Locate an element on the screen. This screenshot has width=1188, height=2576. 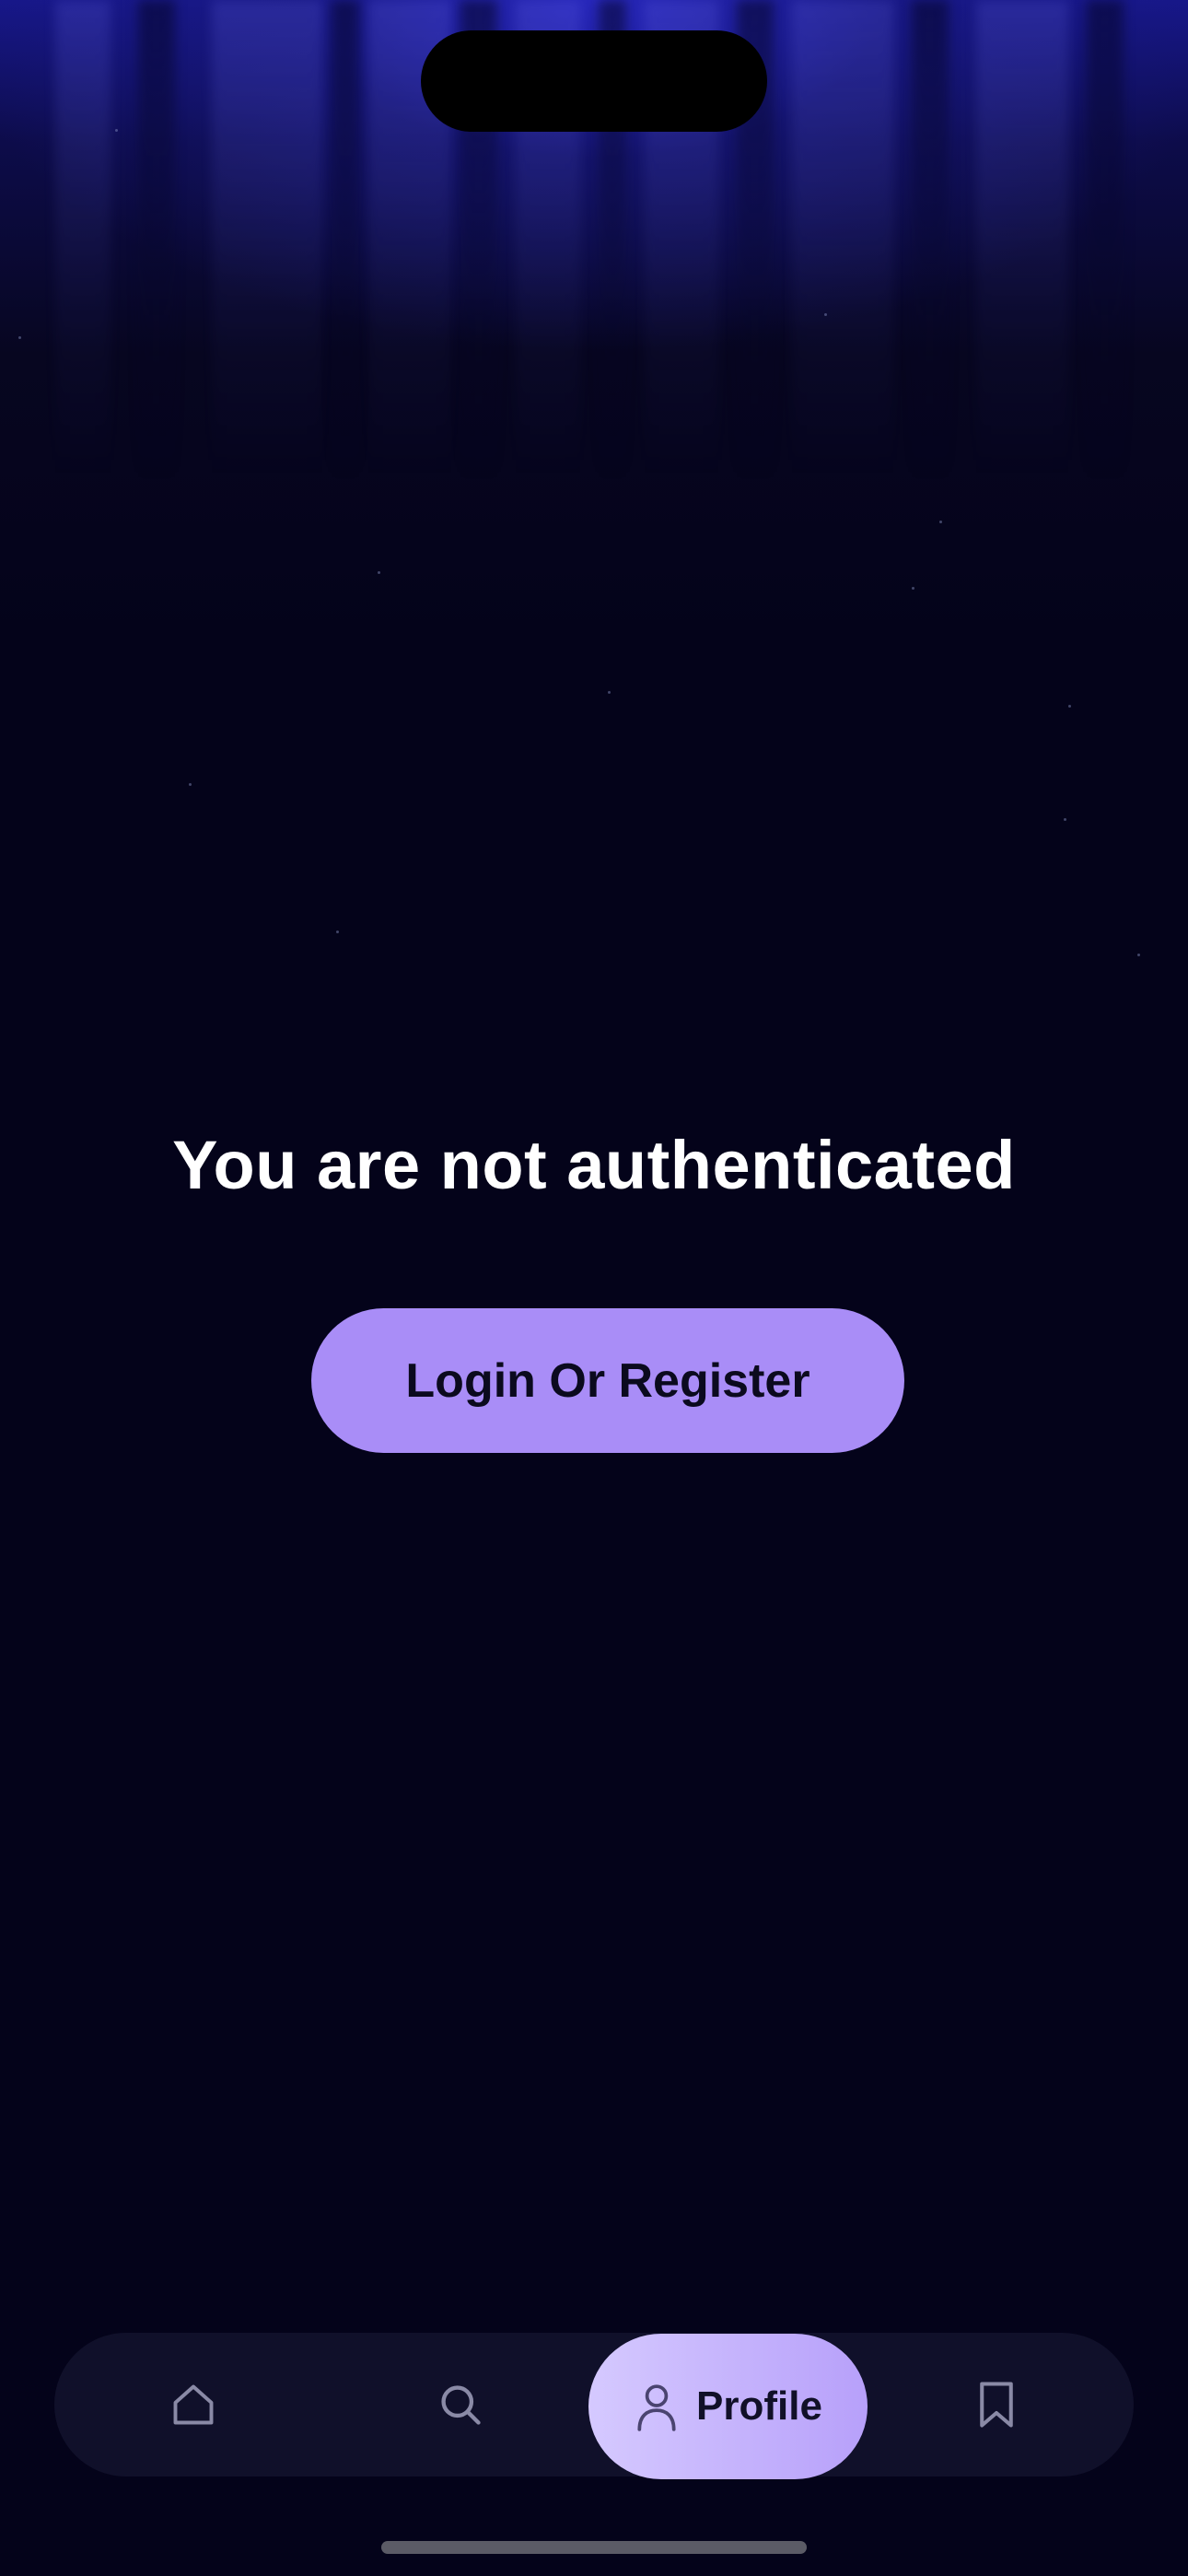
bookmark-icon is located at coordinates (996, 2405).